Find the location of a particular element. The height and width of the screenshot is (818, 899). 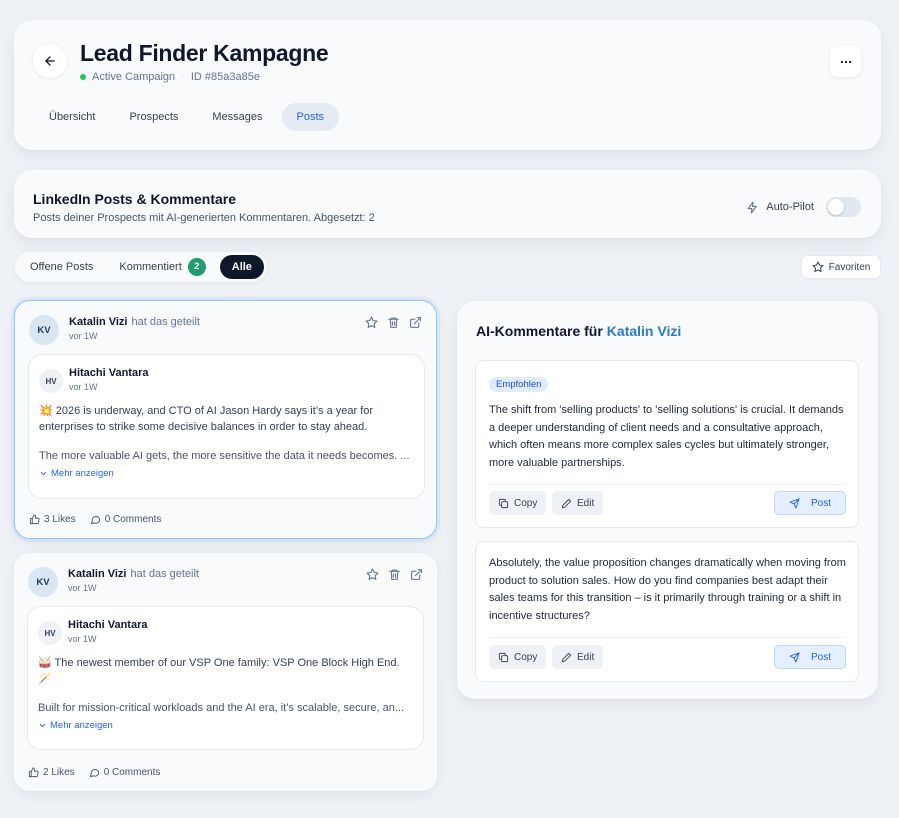

ai-title-text: AI-Kommentare für is located at coordinates (539, 331).